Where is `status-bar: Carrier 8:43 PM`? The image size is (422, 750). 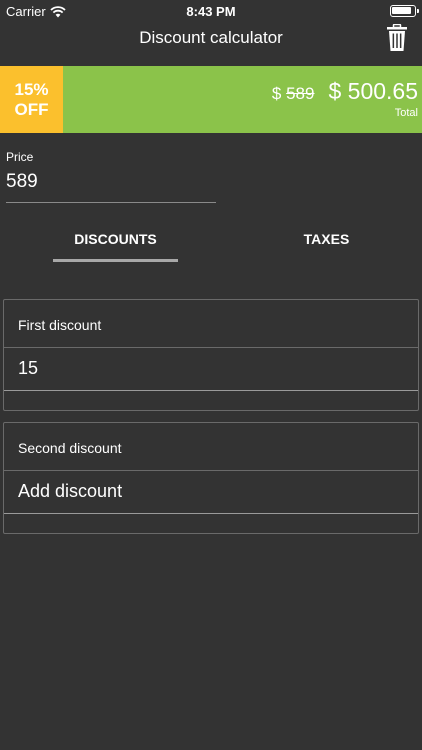 status-bar: Carrier 8:43 PM is located at coordinates (211, 11).